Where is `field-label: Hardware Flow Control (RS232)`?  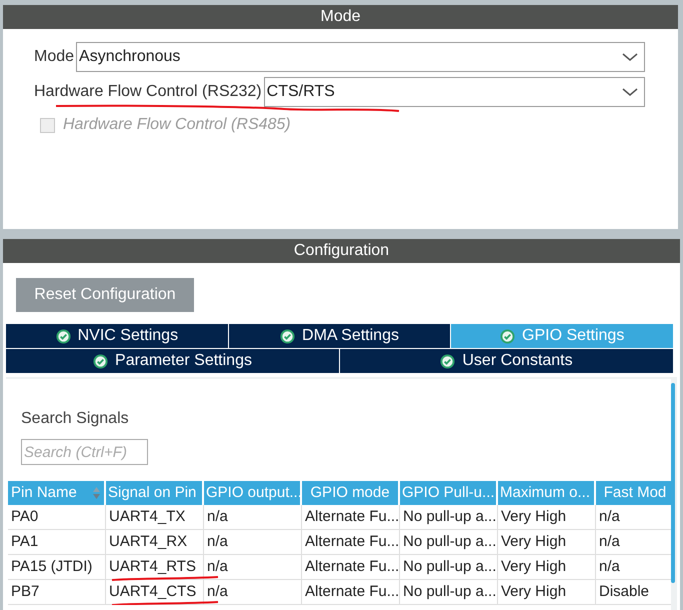
field-label: Hardware Flow Control (RS232) is located at coordinates (148, 92).